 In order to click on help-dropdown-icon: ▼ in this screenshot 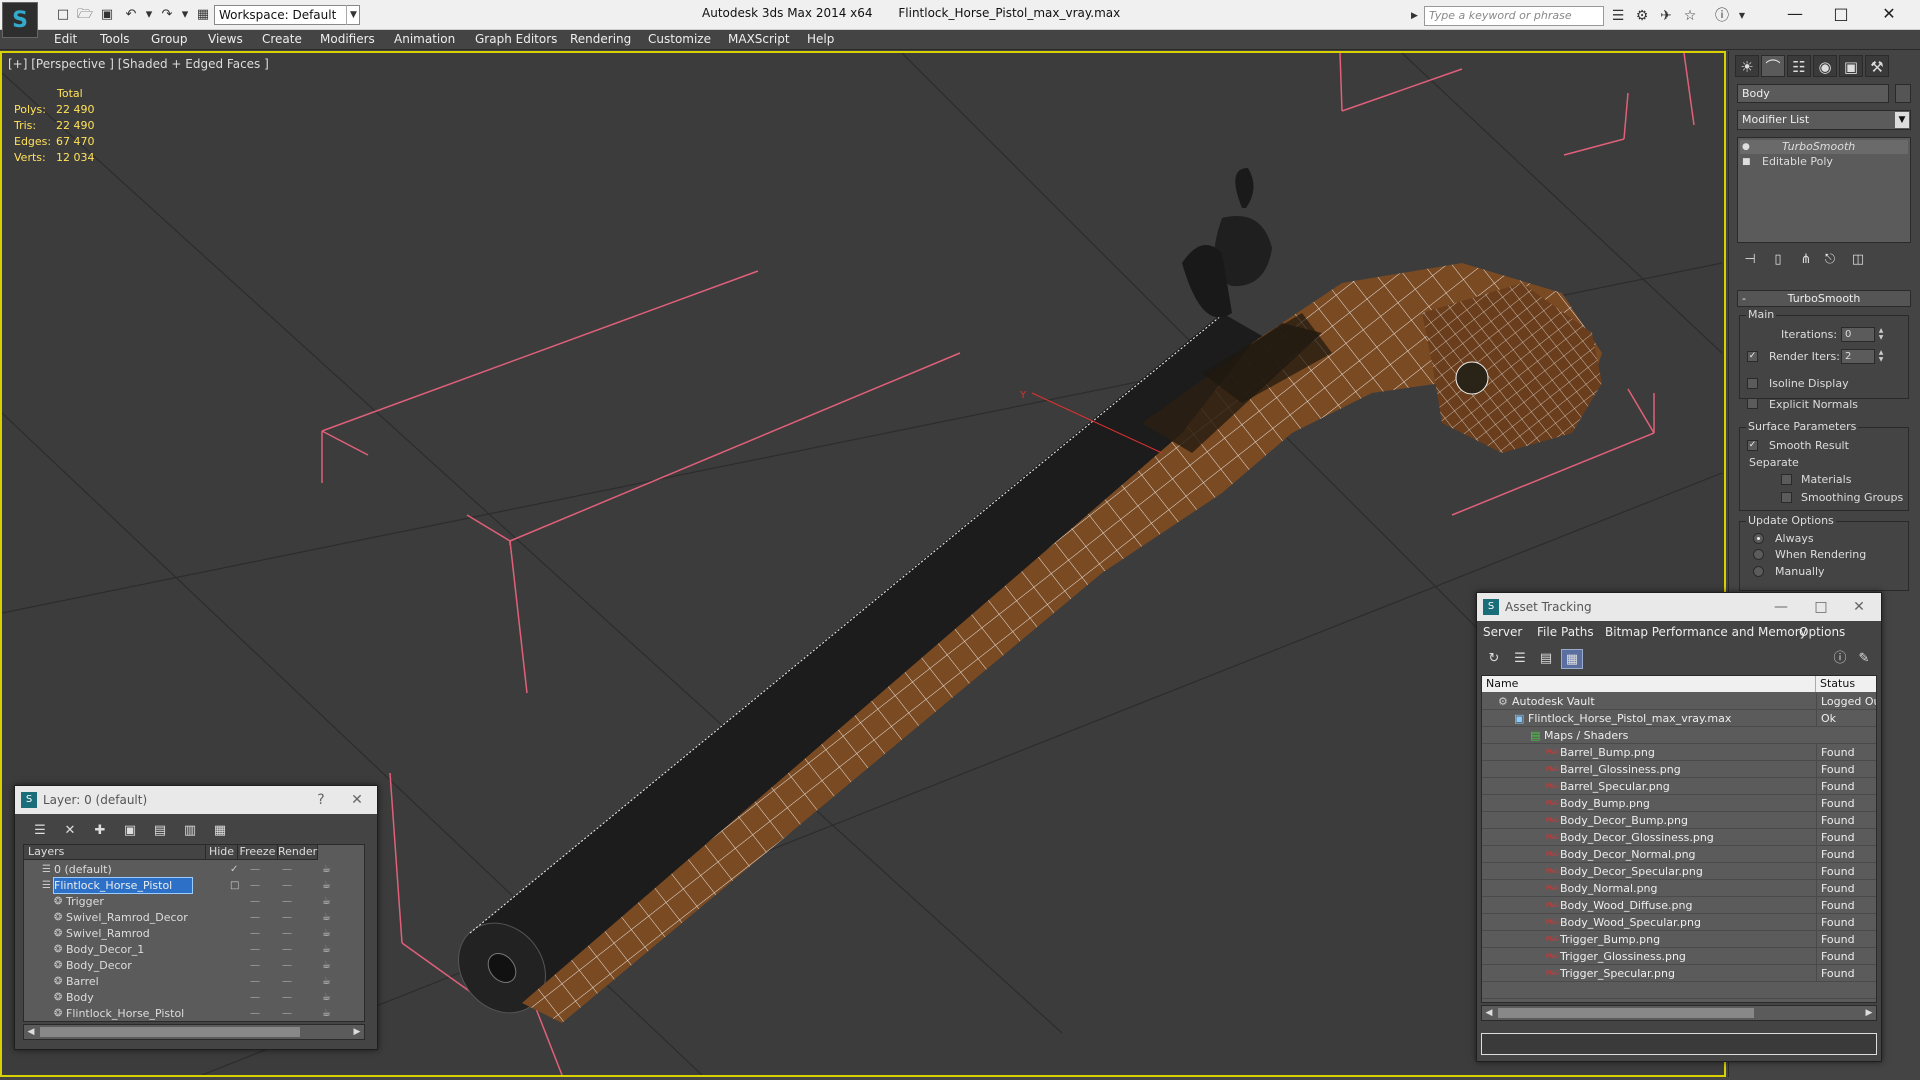, I will do `click(1742, 16)`.